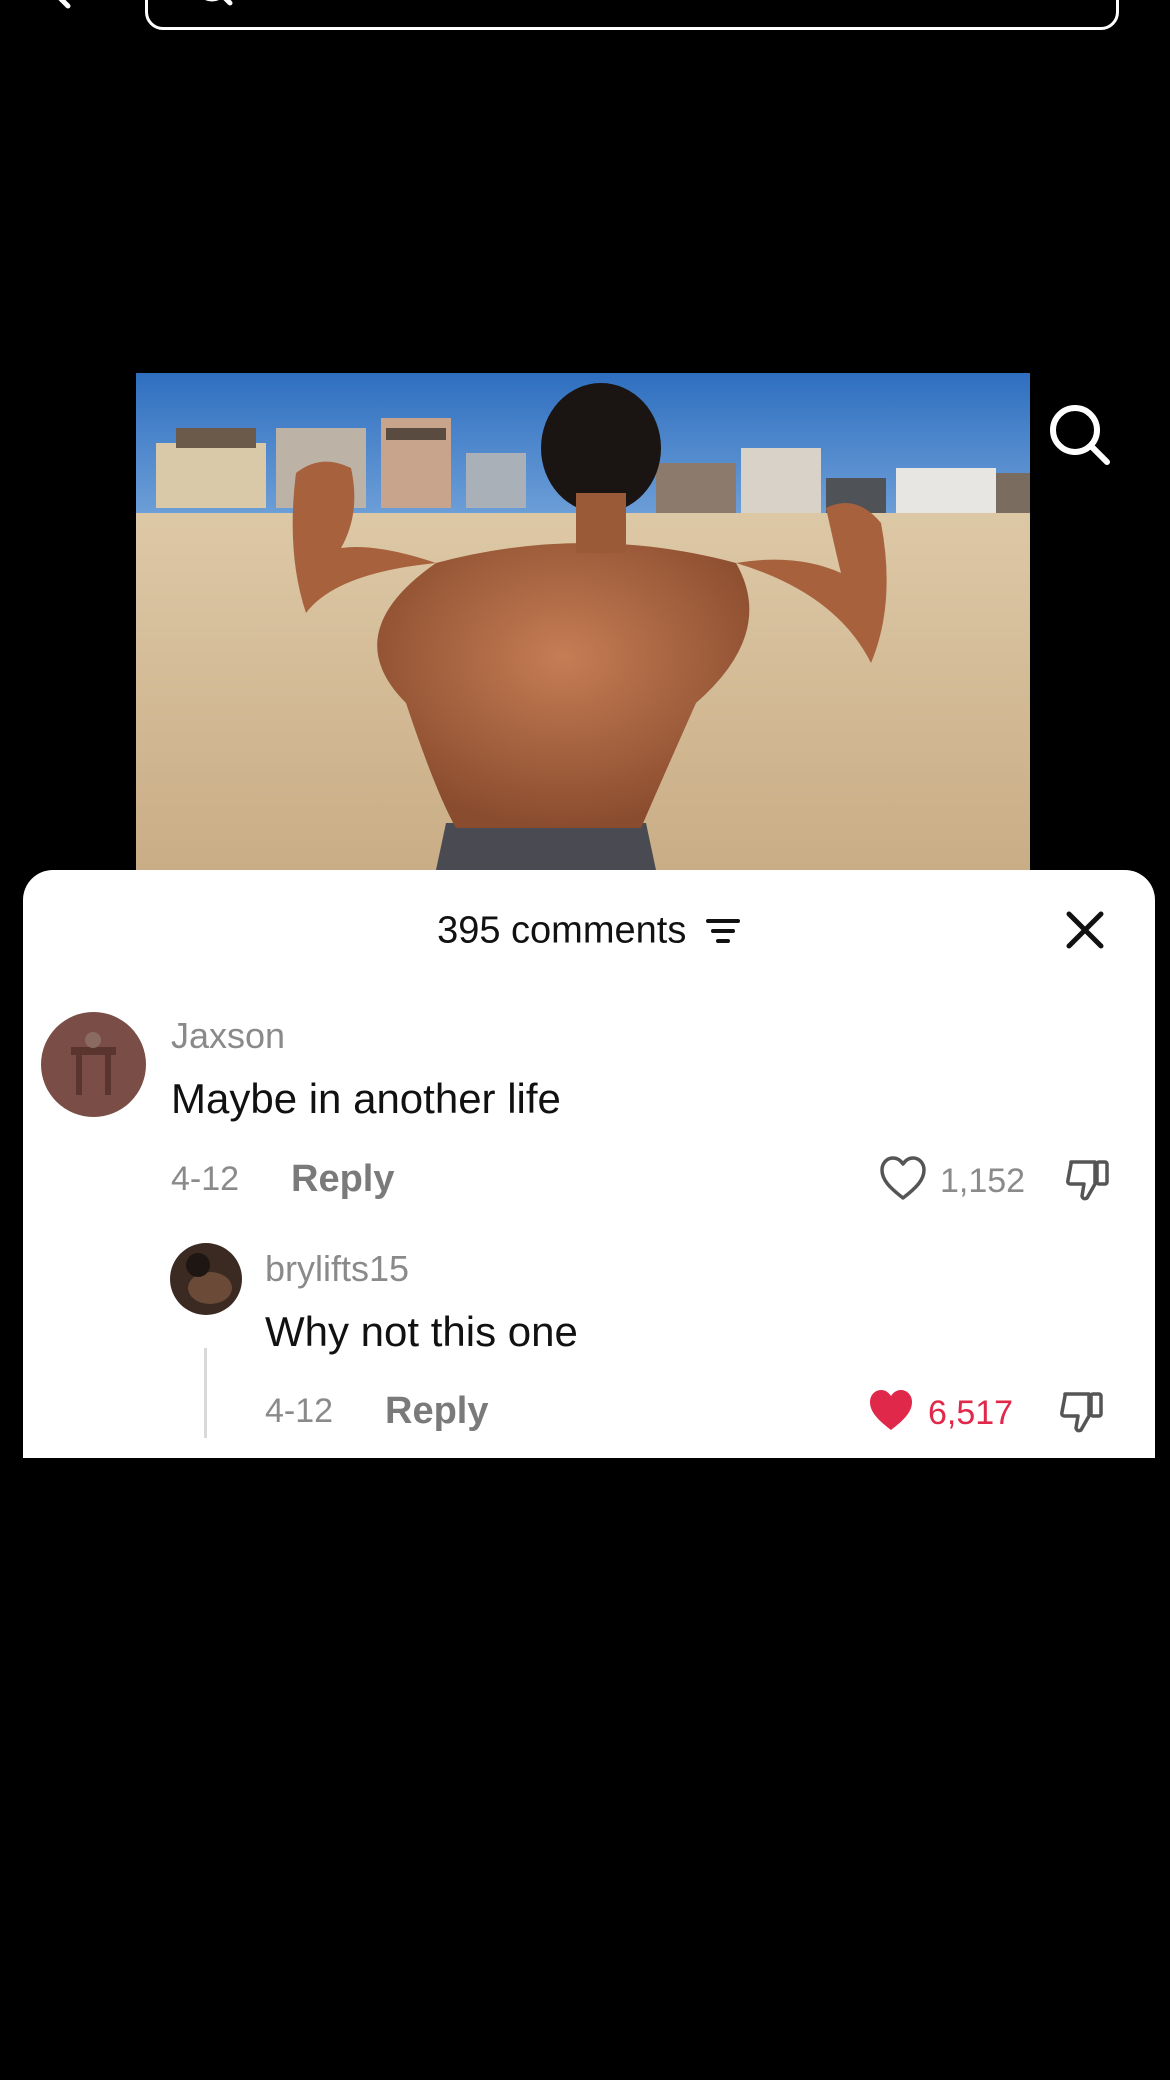 The image size is (1170, 2080). What do you see at coordinates (299, 1411) in the screenshot?
I see `comment-date: 4-12` at bounding box center [299, 1411].